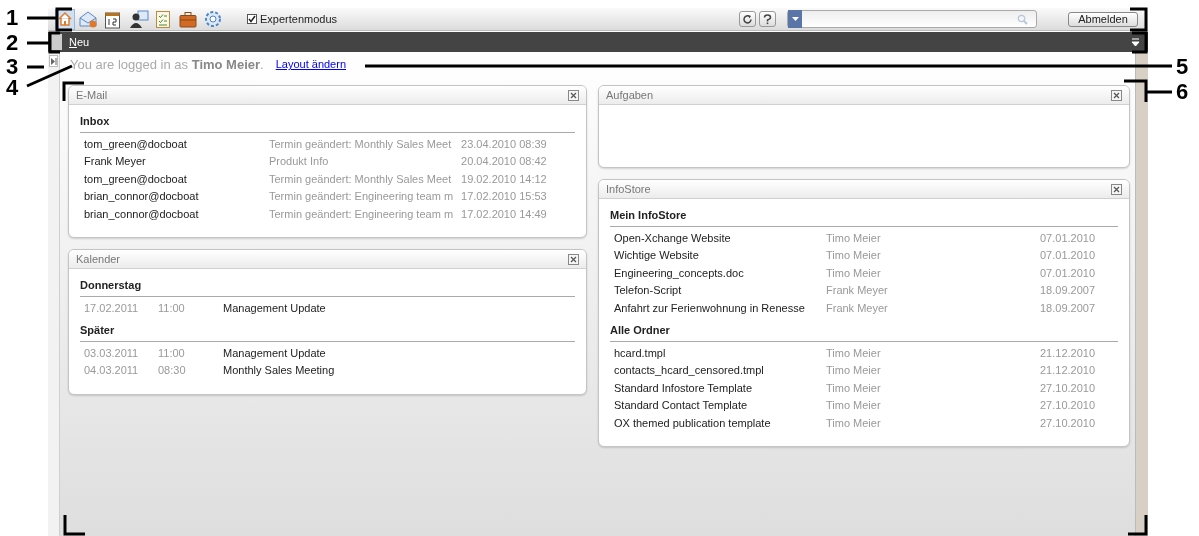 This screenshot has width=1199, height=536. Describe the element at coordinates (716, 353) in the screenshot. I see `file-name-cell: hcard.tmpl` at that location.